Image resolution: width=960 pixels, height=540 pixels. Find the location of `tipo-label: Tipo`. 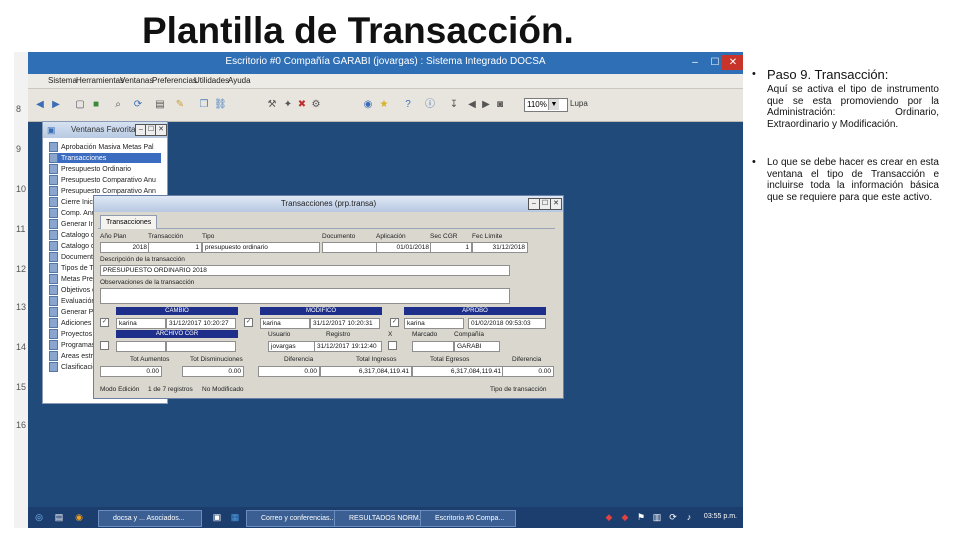

tipo-label: Tipo is located at coordinates (208, 236).